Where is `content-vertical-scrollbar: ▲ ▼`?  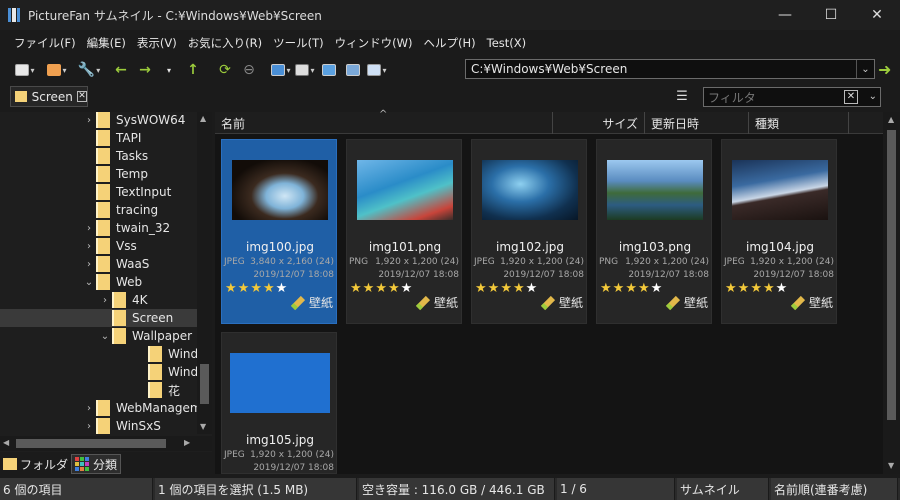
content-vertical-scrollbar: ▲ ▼ is located at coordinates (891, 293).